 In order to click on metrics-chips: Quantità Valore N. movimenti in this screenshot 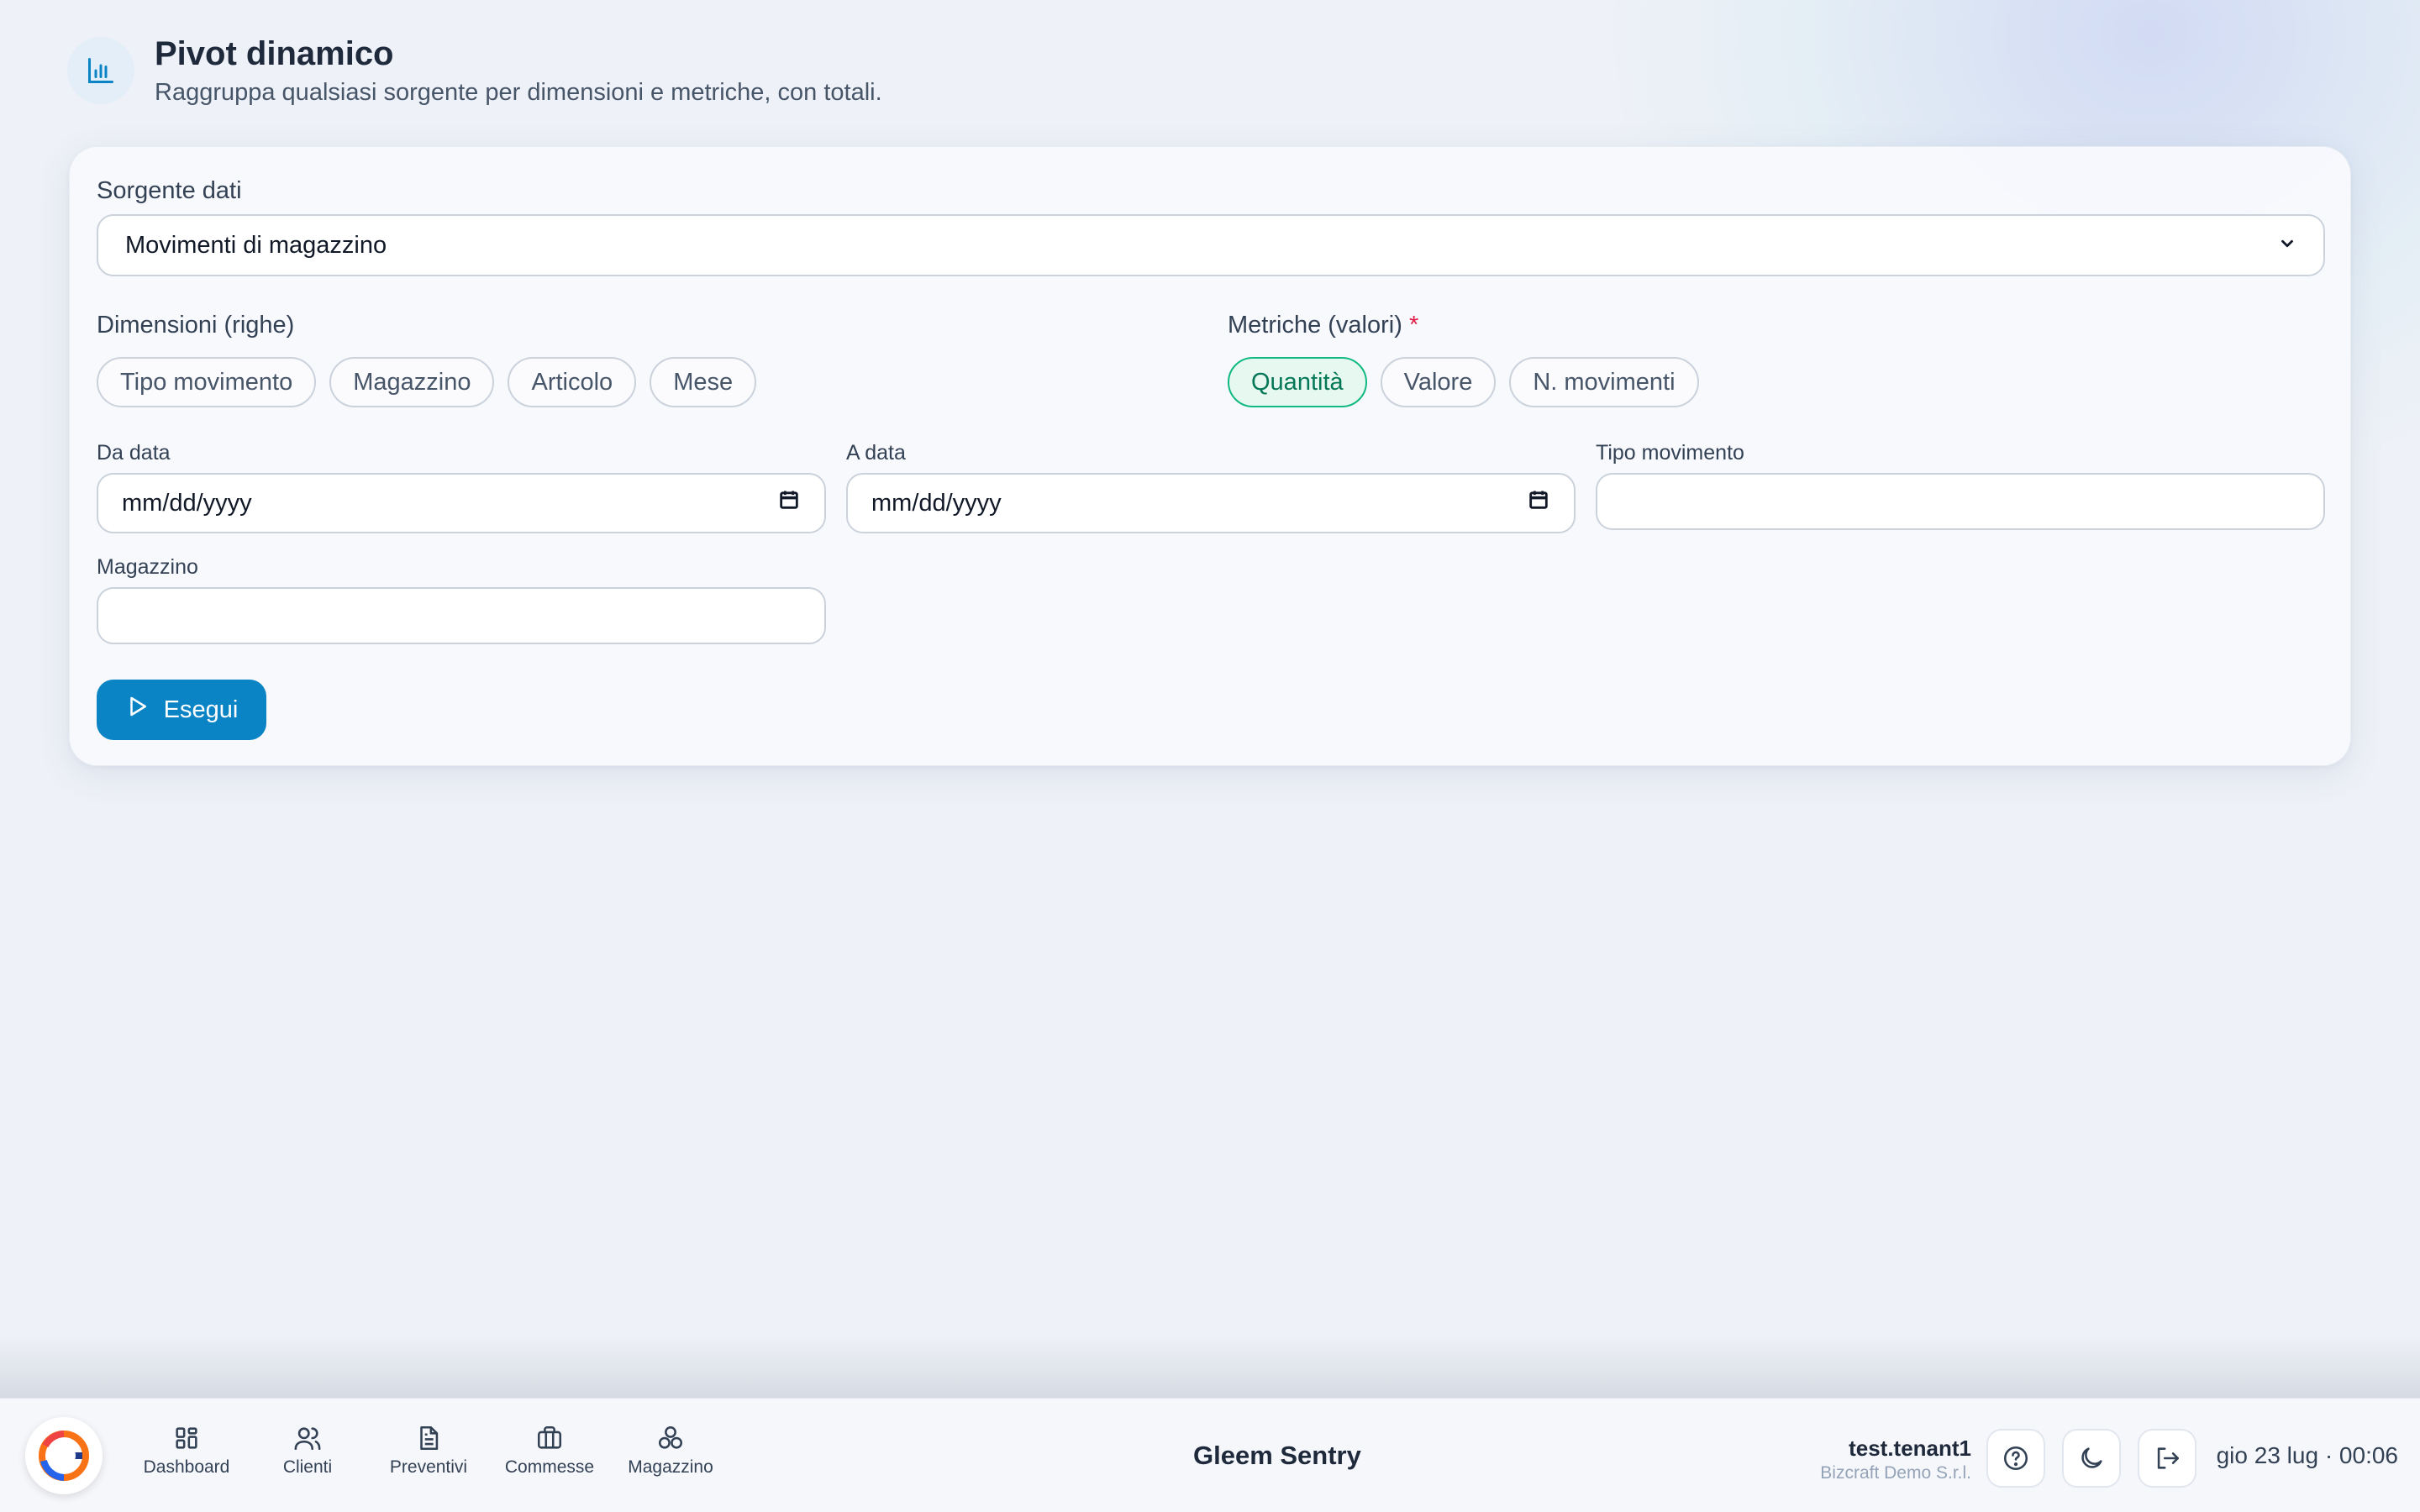, I will do `click(1464, 382)`.